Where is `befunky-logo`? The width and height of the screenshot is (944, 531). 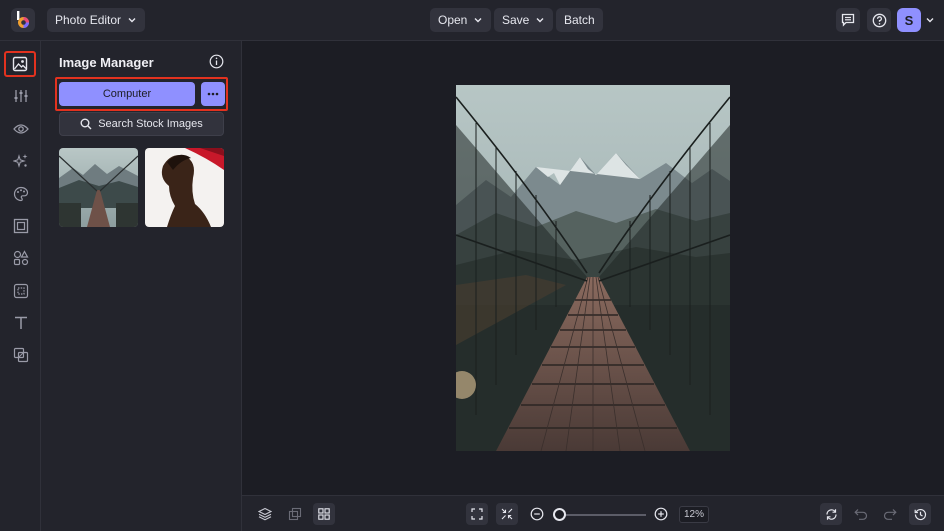 befunky-logo is located at coordinates (23, 20).